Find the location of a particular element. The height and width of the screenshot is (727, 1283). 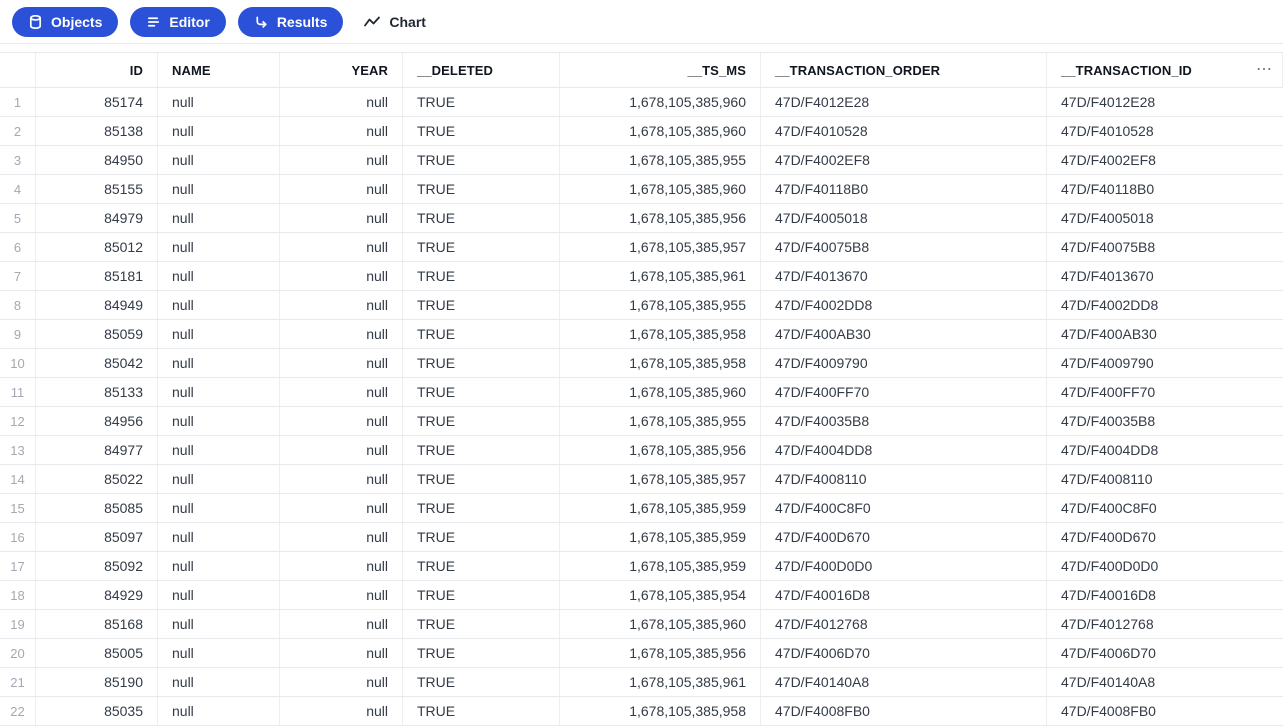

table-cell-transaction_order: 47D/F400AB30 is located at coordinates (904, 334).